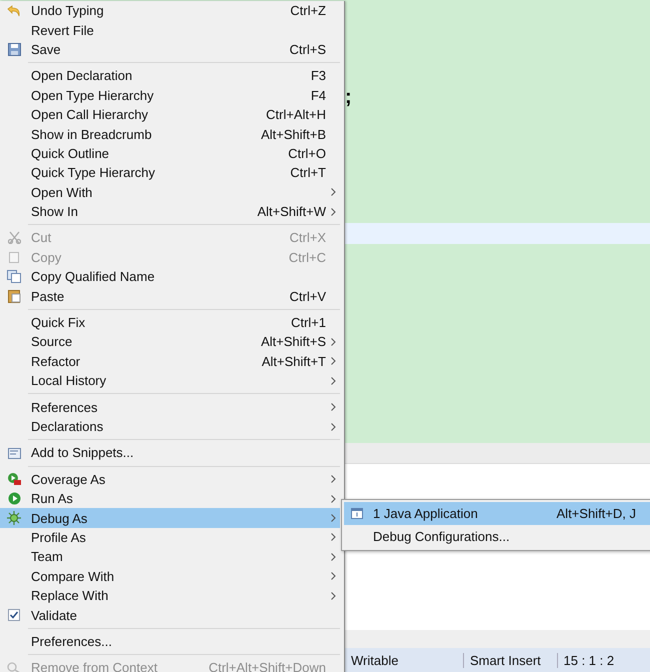 This screenshot has width=650, height=672. Describe the element at coordinates (14, 667) in the screenshot. I see `remove-context-icon` at that location.